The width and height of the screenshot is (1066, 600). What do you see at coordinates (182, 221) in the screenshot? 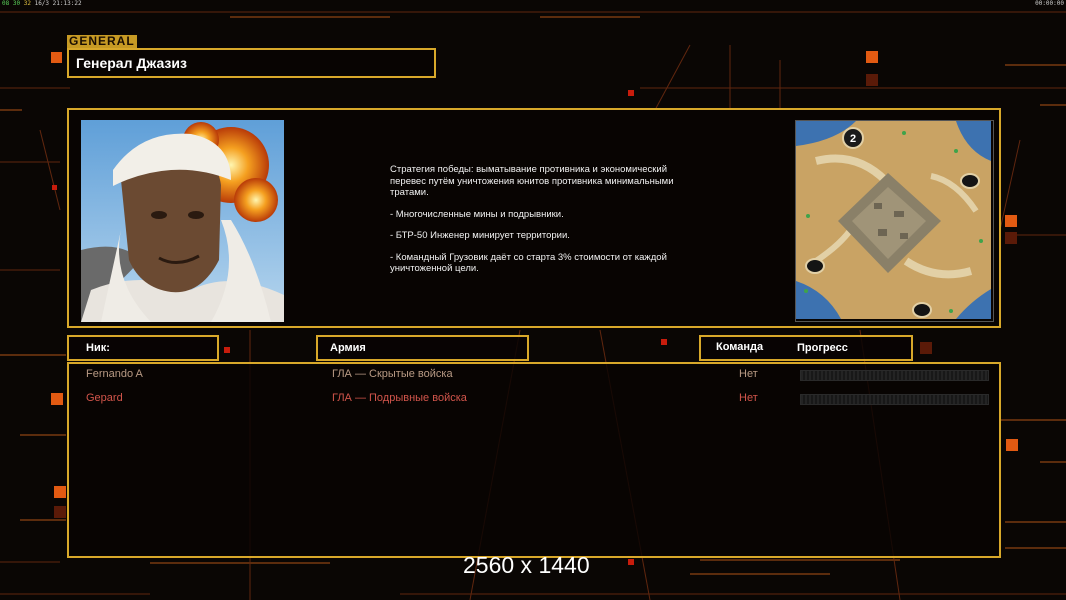
I see `general-portrait` at bounding box center [182, 221].